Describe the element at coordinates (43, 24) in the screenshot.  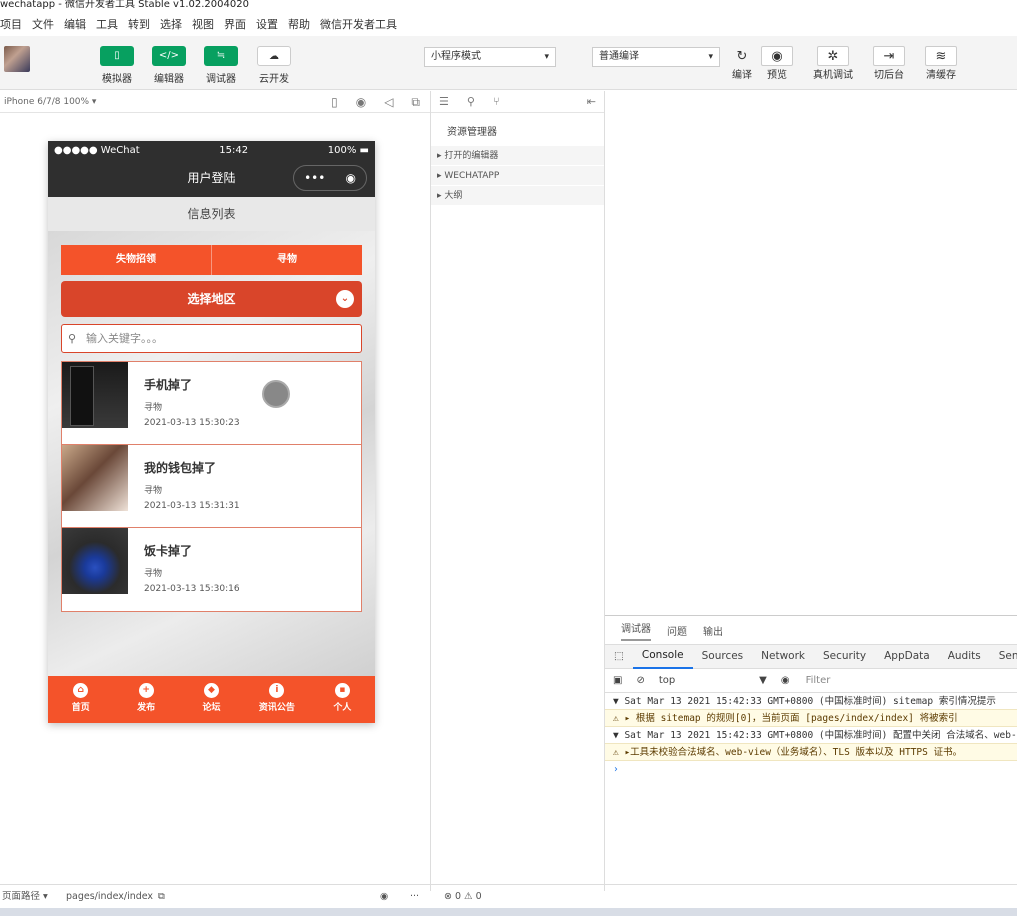
I see `menu-item: 文件` at that location.